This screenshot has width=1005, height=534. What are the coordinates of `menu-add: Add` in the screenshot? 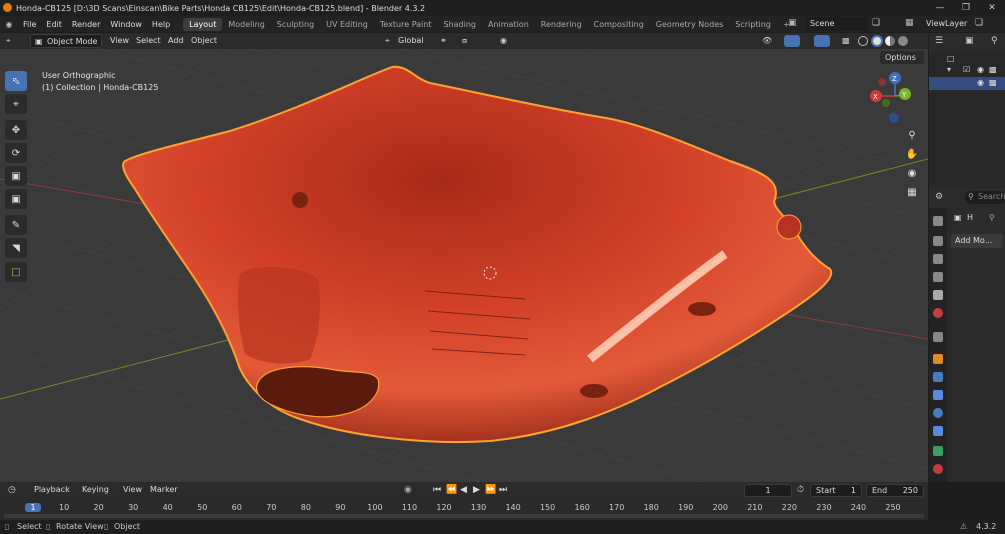 It's located at (176, 40).